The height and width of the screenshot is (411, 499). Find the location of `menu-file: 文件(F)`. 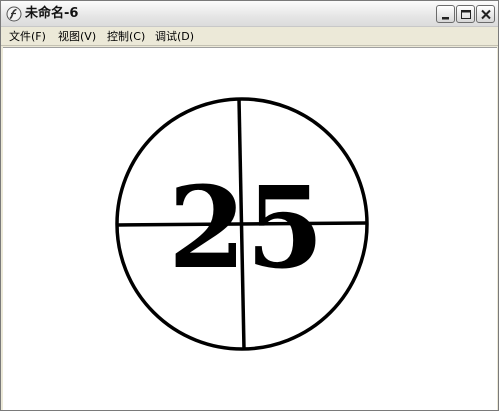

menu-file: 文件(F) is located at coordinates (27, 36).